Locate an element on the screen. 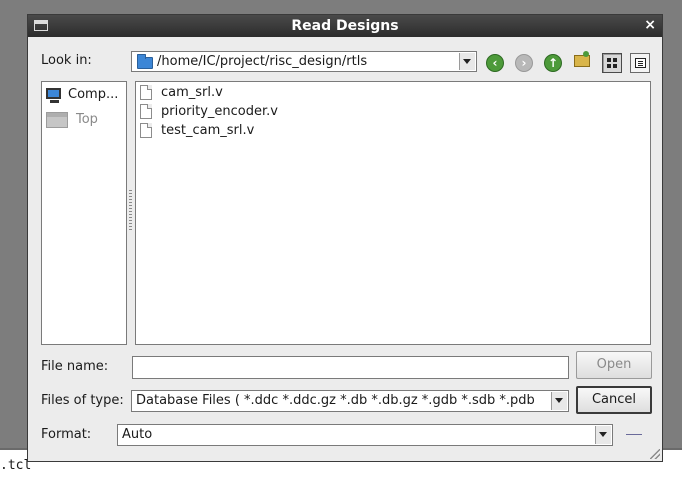 The width and height of the screenshot is (682, 478). list-view-button is located at coordinates (640, 63).